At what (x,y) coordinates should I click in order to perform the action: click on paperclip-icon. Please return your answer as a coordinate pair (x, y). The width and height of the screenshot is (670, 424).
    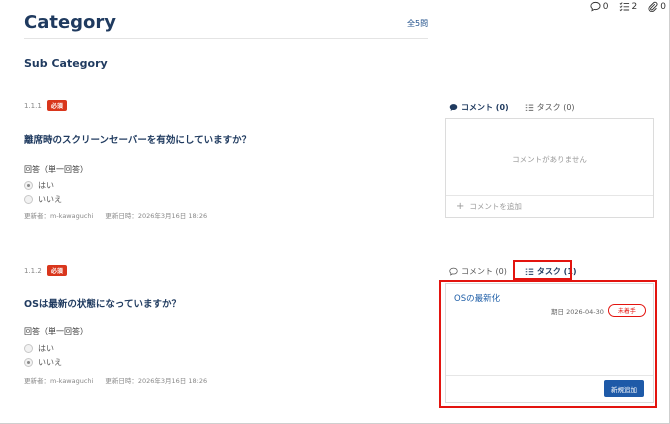
    Looking at the image, I should click on (653, 6).